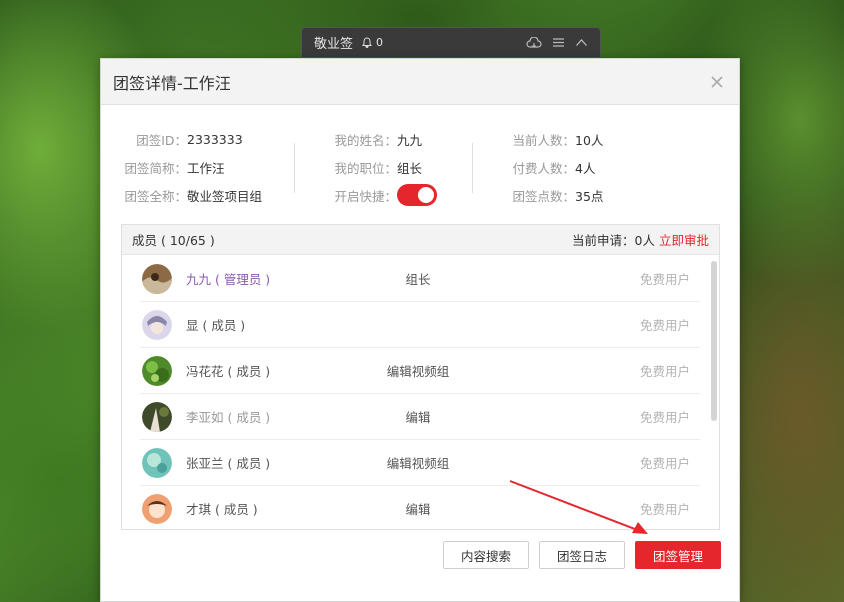  What do you see at coordinates (644, 240) in the screenshot?
I see `pending-count: 0人` at bounding box center [644, 240].